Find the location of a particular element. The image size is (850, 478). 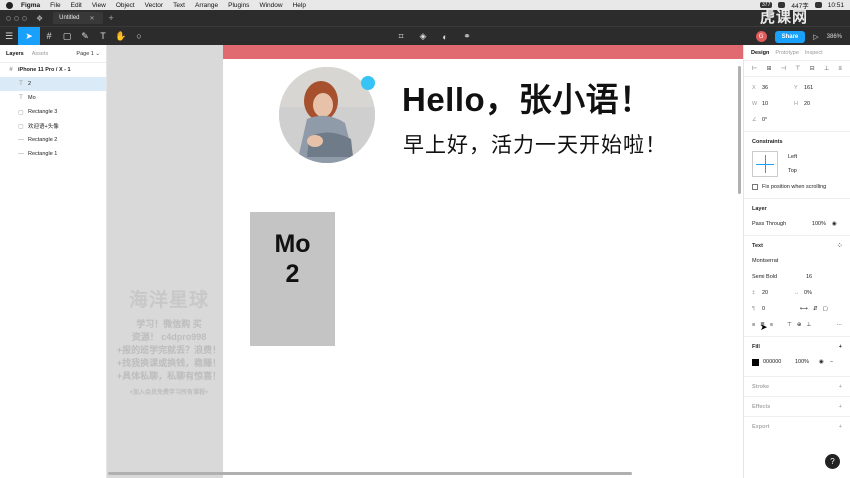

align-bottom-icon: ⊥ is located at coordinates (826, 68).